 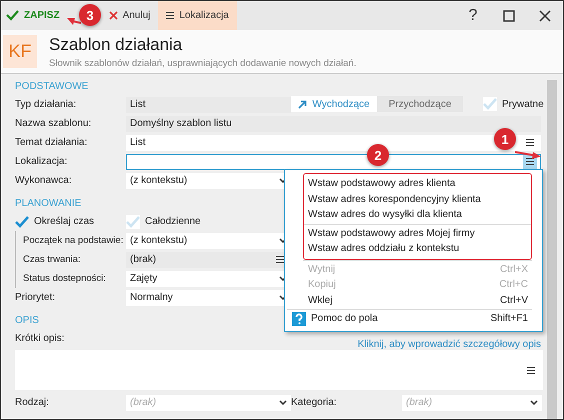 I want to click on menu-item: Wstaw podstawowy adres klienta, so click(x=417, y=184).